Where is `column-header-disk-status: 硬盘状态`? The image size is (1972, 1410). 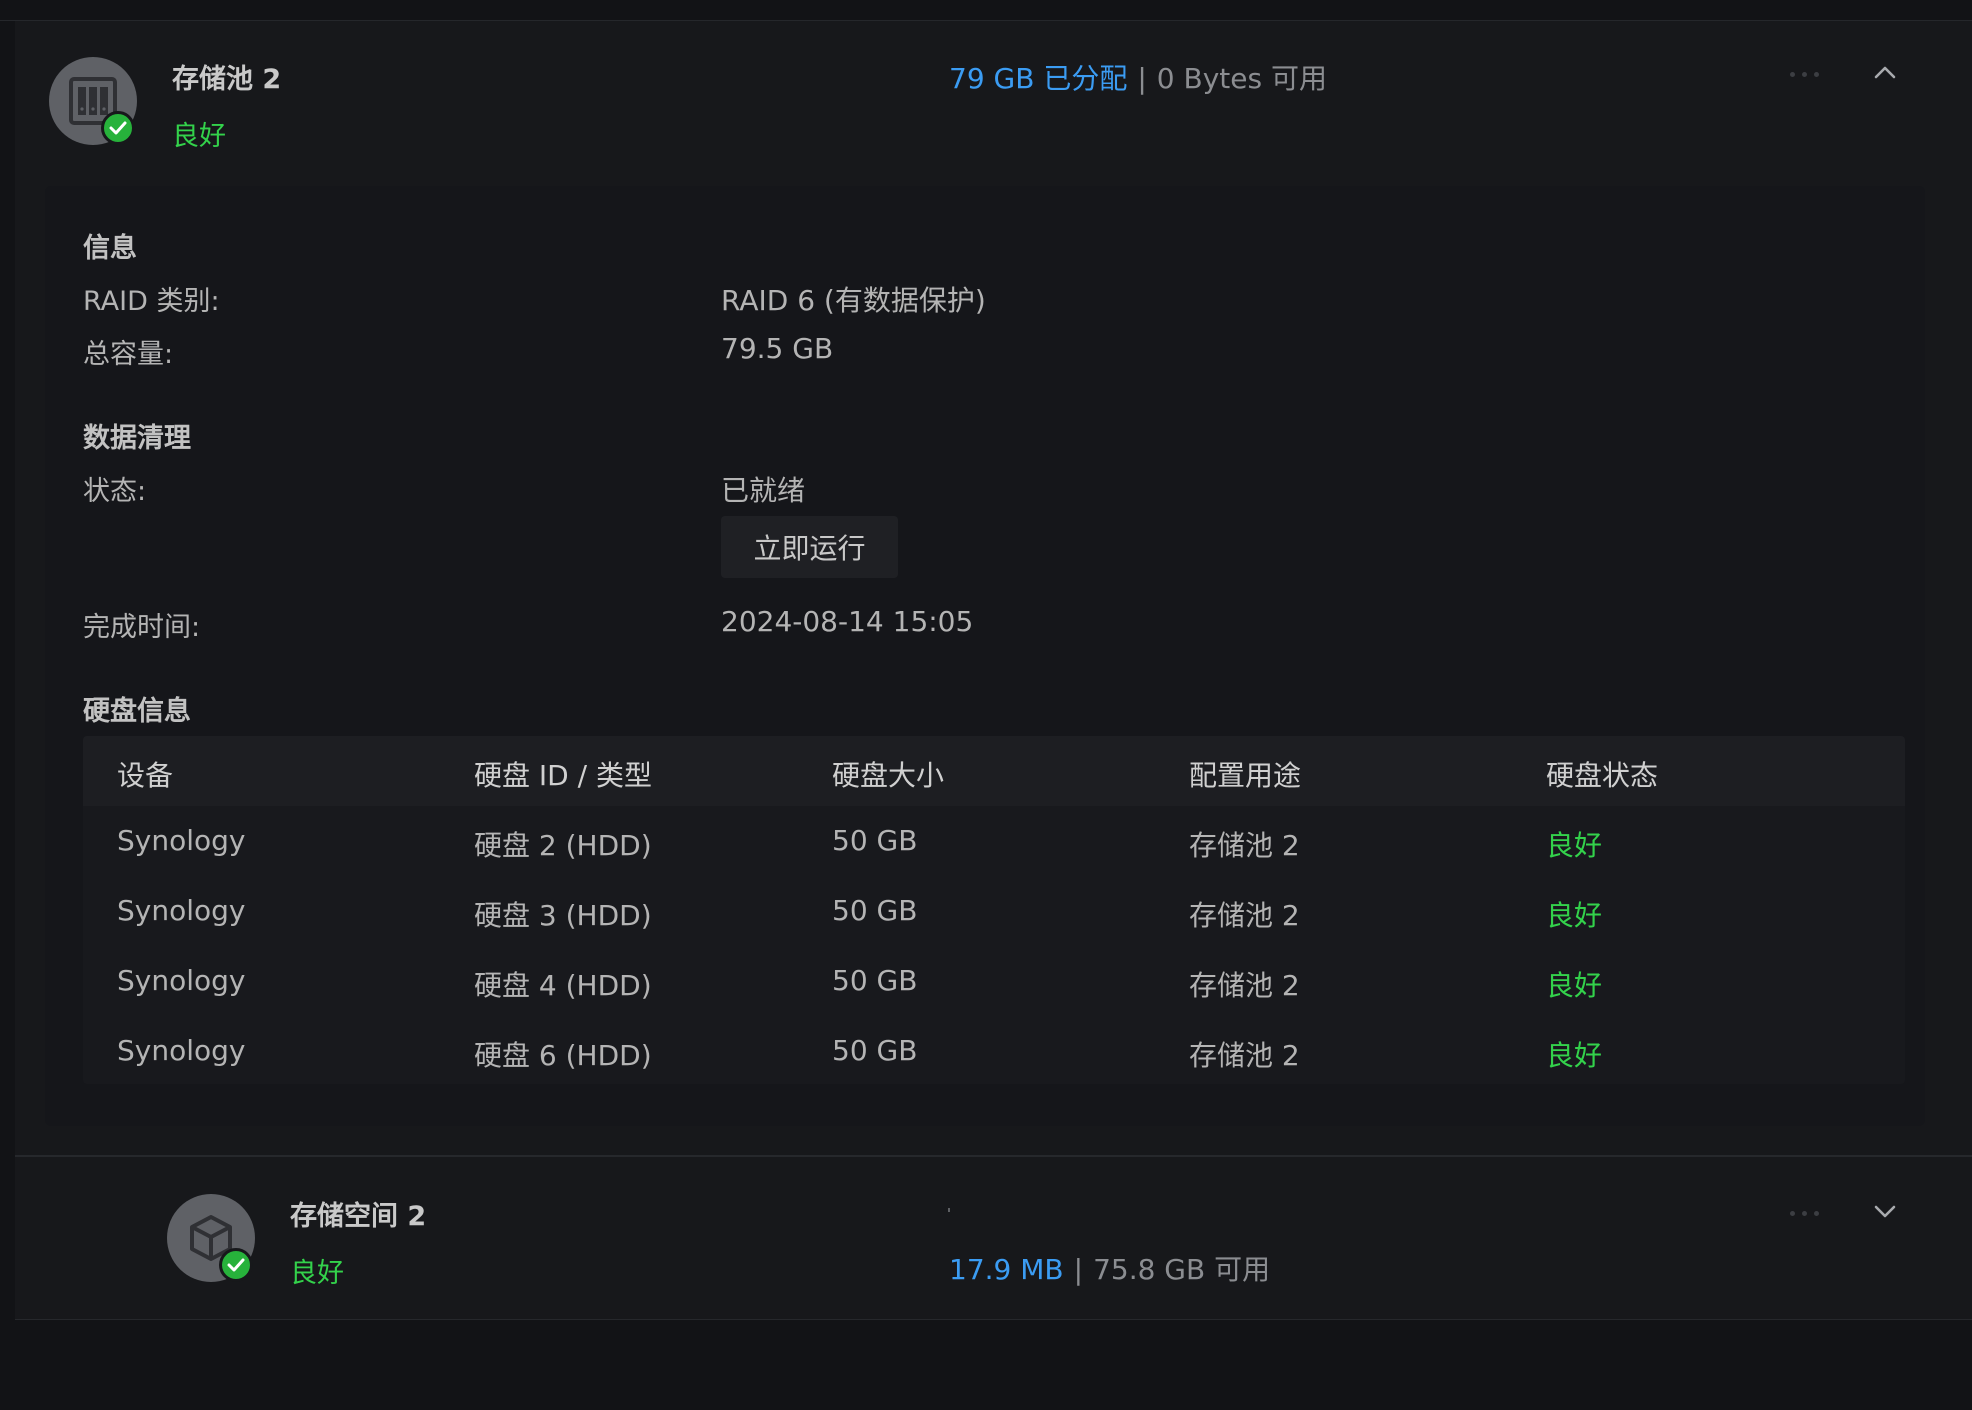 column-header-disk-status: 硬盘状态 is located at coordinates (1602, 774).